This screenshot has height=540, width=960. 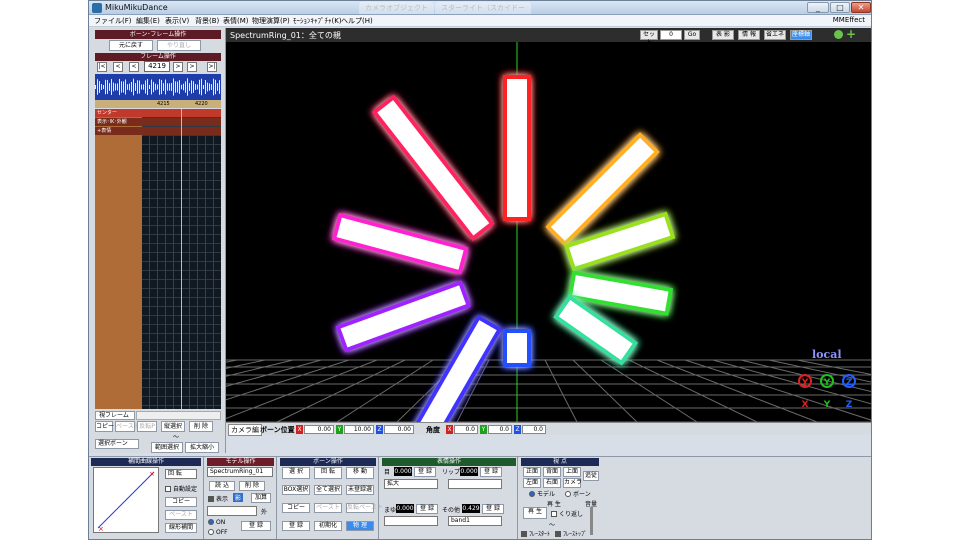 I want to click on plus-icon: +, so click(x=851, y=34).